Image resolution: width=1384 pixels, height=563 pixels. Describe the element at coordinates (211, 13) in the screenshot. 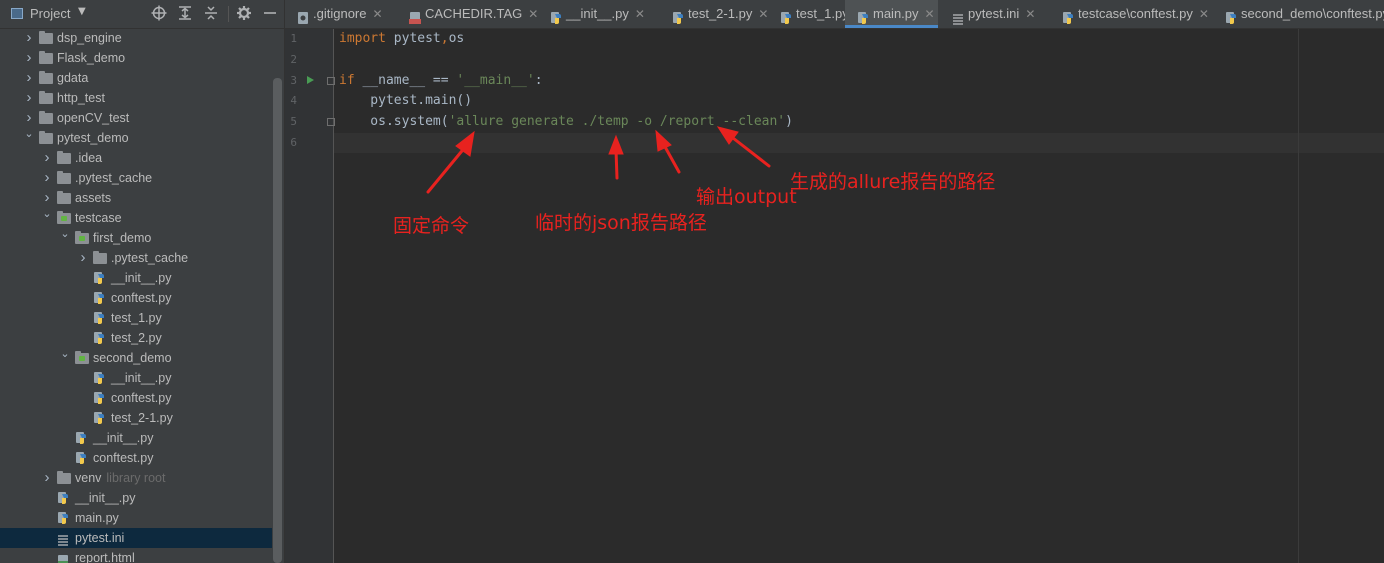

I see `collapse-all-icon` at that location.